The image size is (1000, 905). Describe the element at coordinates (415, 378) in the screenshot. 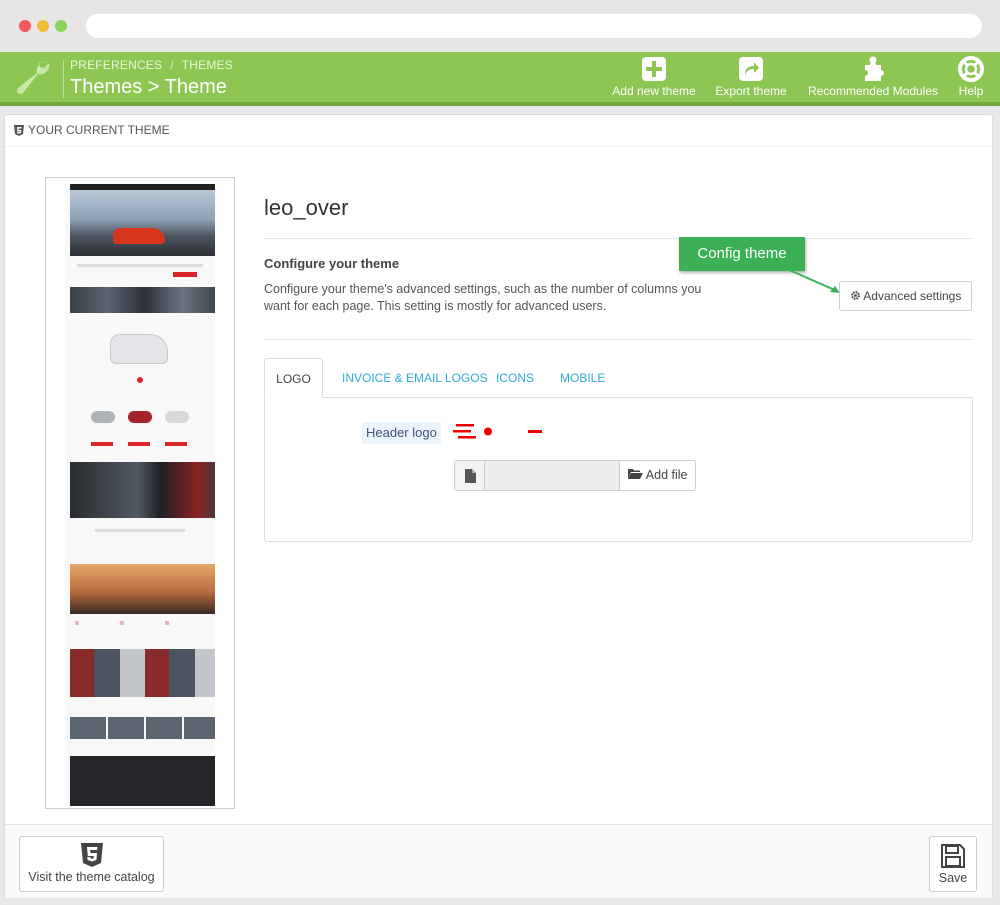

I see `tab-invoice-email-logos: INVOICE & EMAIL LOGOS` at that location.